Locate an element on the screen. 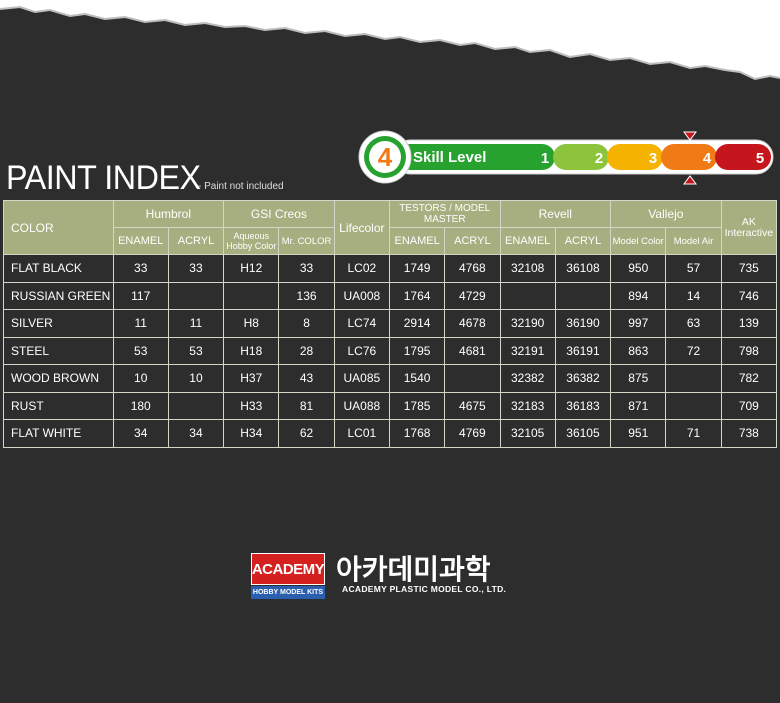 Image resolution: width=780 pixels, height=703 pixels. paint-code-cell: 32191 is located at coordinates (527, 350).